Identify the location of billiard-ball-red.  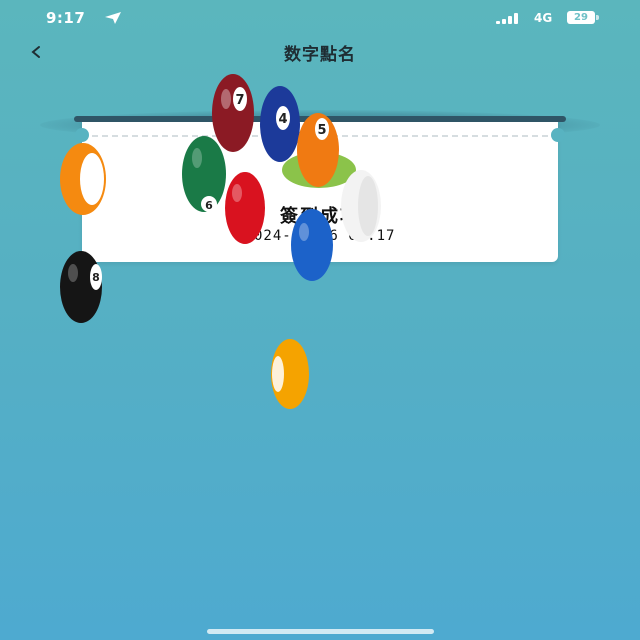
(245, 208).